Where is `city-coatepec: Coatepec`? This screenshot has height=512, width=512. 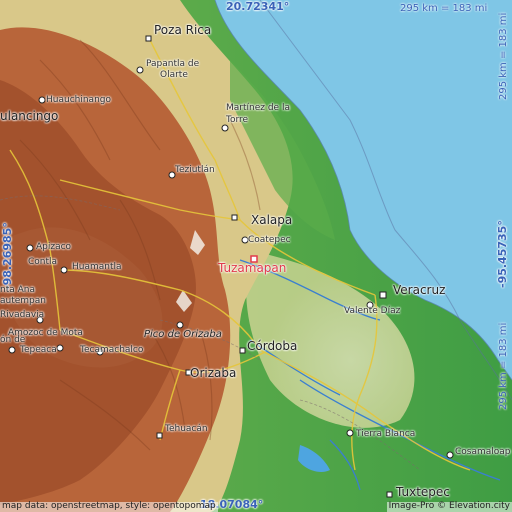
city-coatepec: Coatepec is located at coordinates (269, 240).